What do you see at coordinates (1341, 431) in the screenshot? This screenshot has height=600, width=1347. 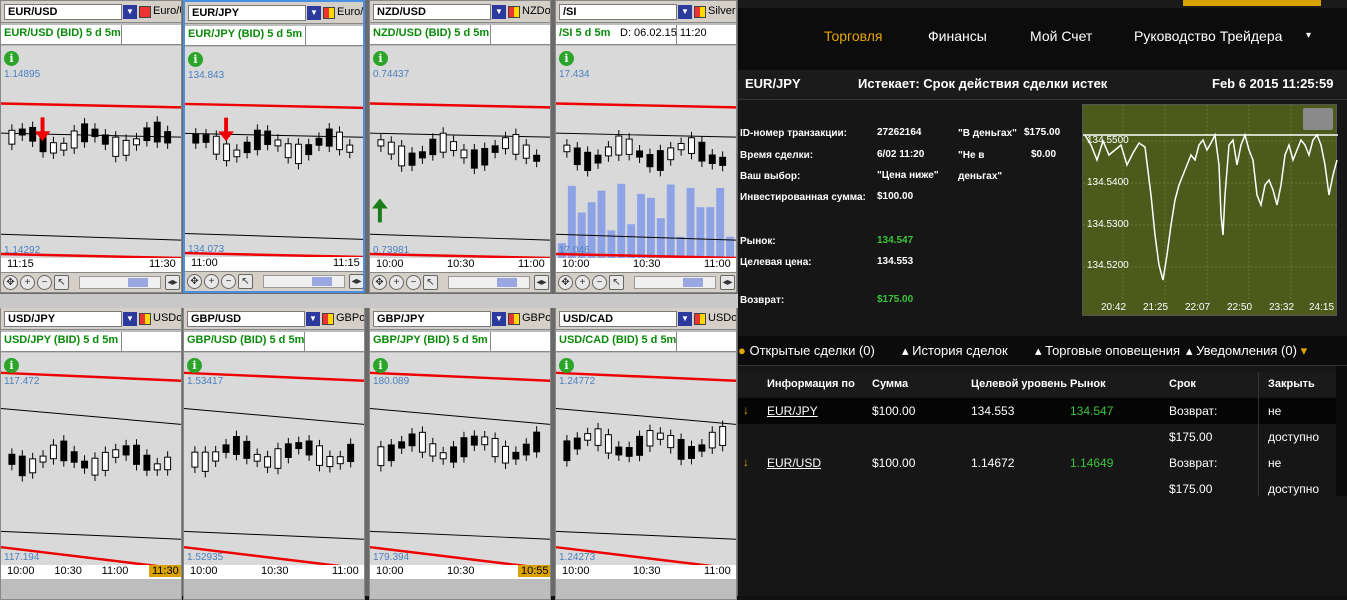 I see `table-scrollbar` at bounding box center [1341, 431].